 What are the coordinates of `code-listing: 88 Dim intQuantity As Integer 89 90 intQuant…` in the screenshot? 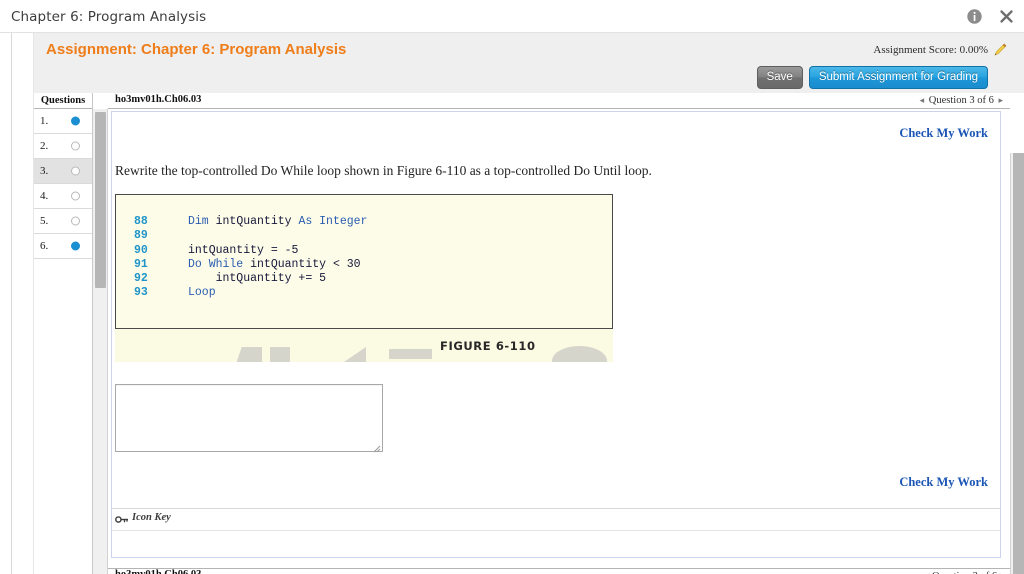 It's located at (364, 261).